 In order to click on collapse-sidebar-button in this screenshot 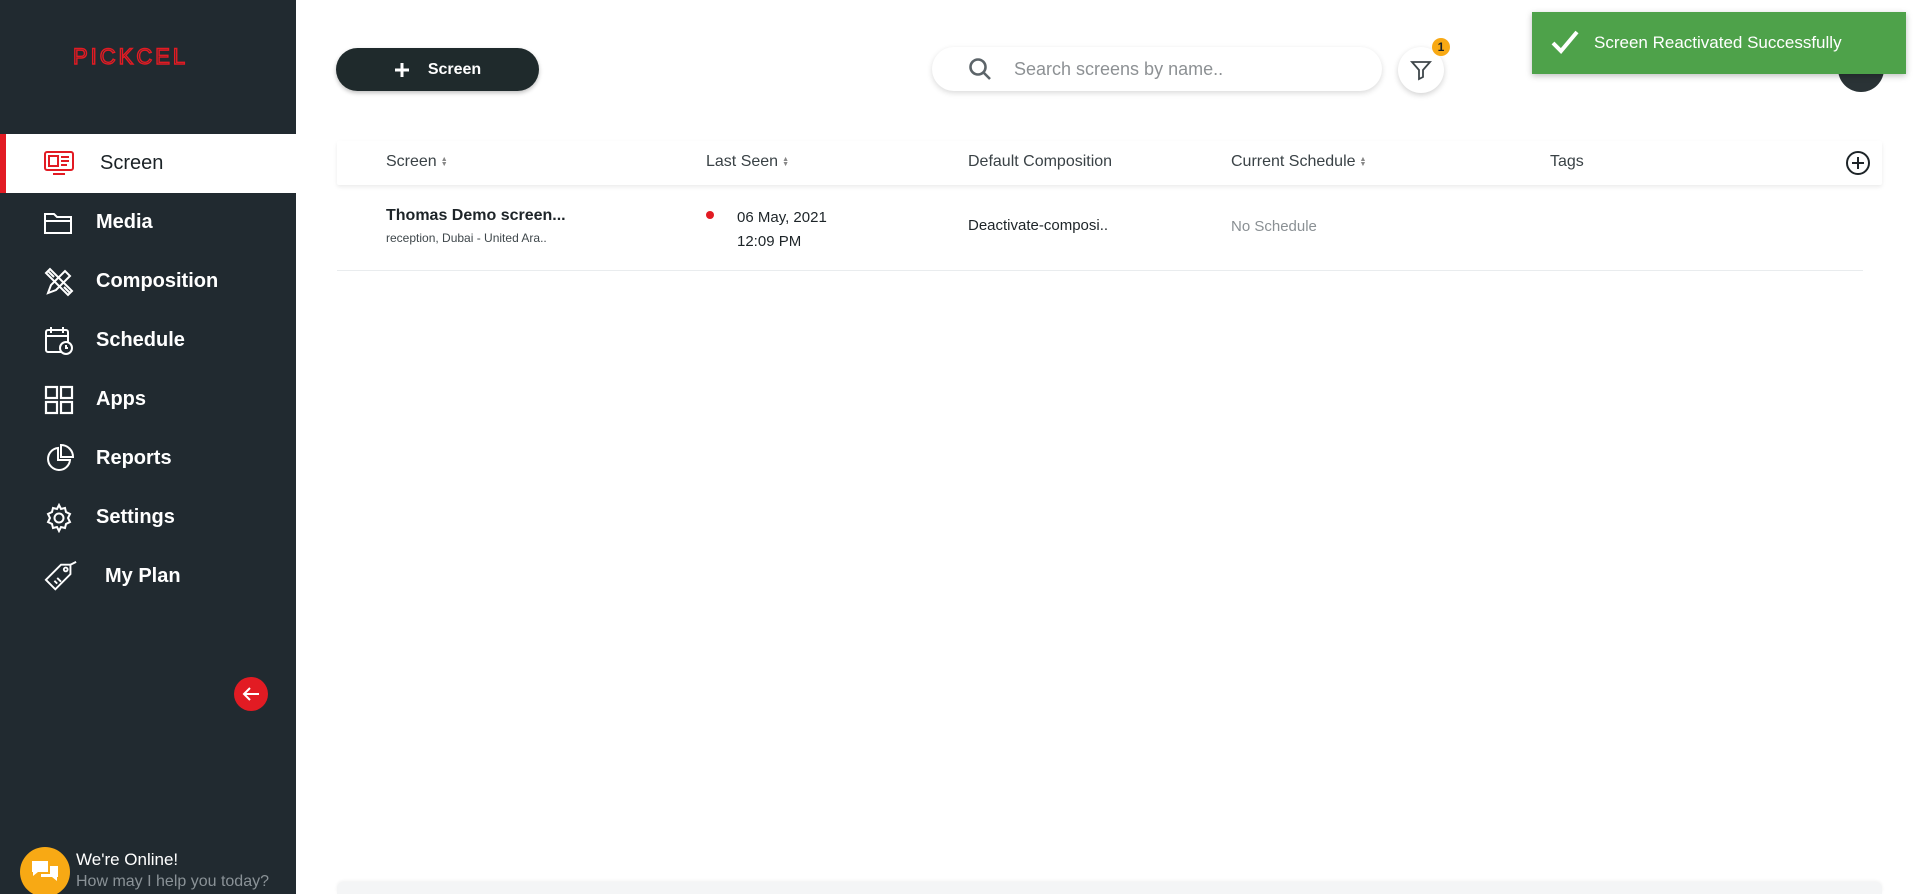, I will do `click(251, 694)`.